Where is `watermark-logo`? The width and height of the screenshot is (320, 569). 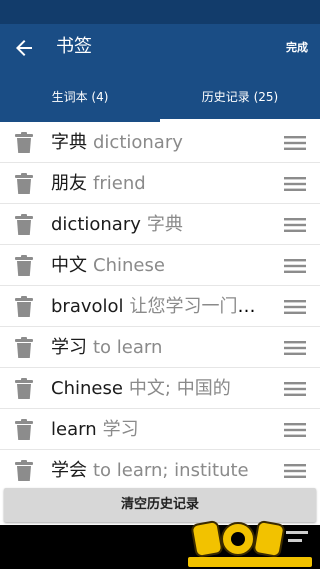
watermark-logo is located at coordinates (250, 543).